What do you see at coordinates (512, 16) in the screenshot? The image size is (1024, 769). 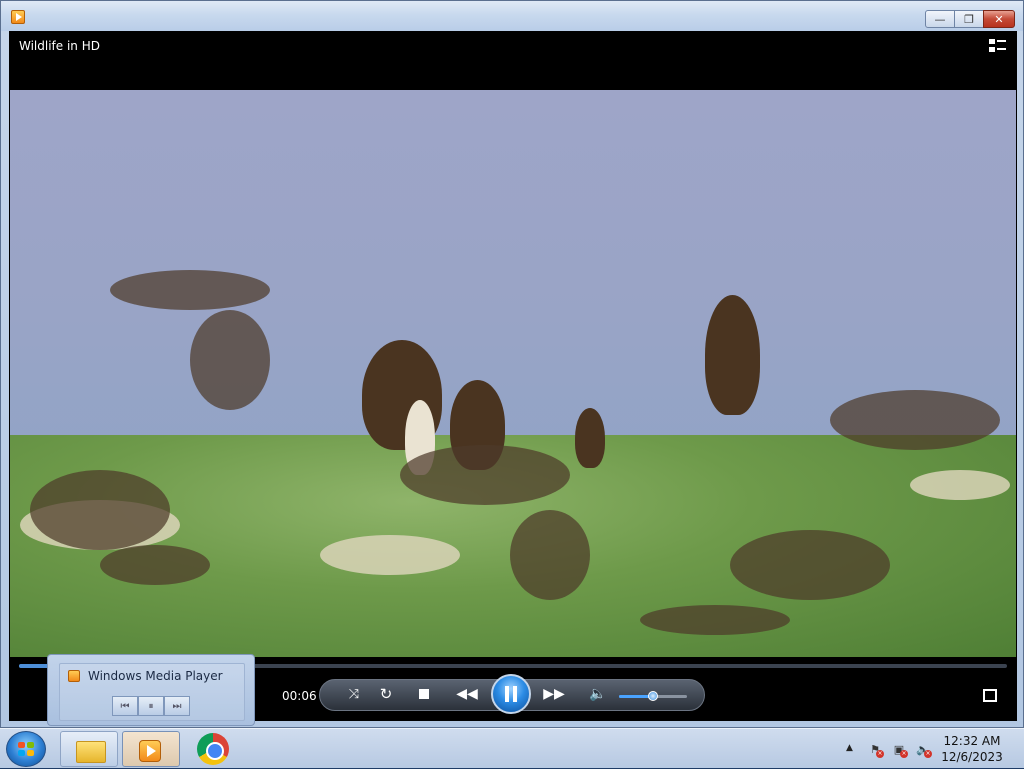 I see `title-bar: — ❐ ✕` at bounding box center [512, 16].